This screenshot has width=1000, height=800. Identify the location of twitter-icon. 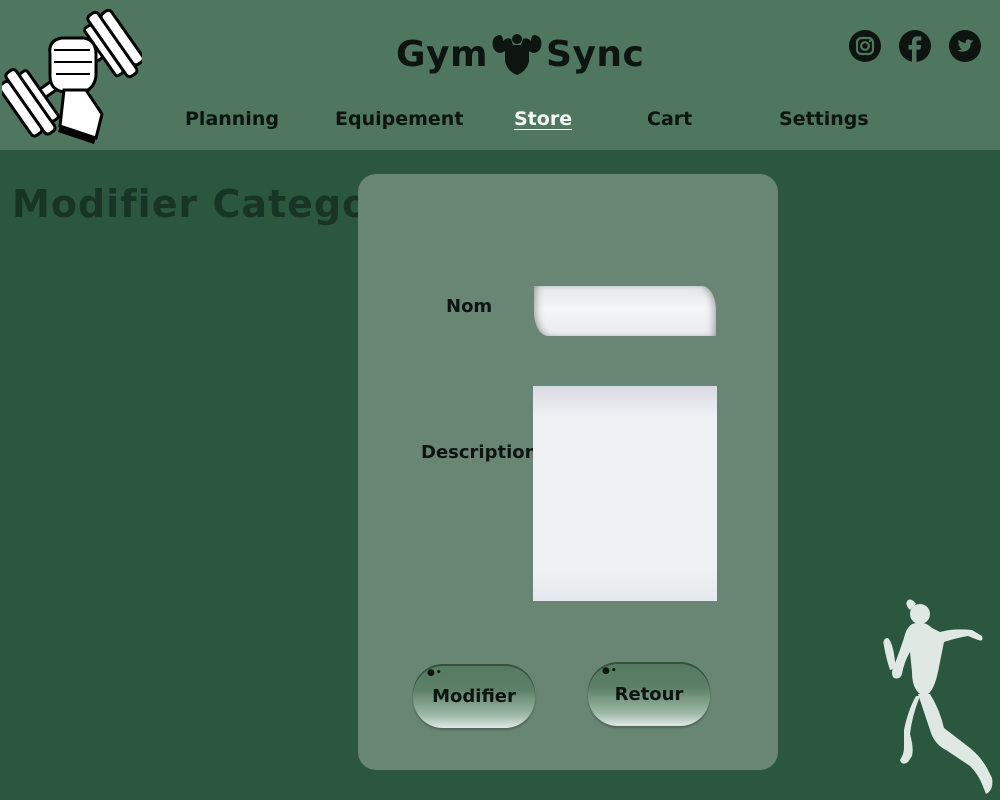
(965, 46).